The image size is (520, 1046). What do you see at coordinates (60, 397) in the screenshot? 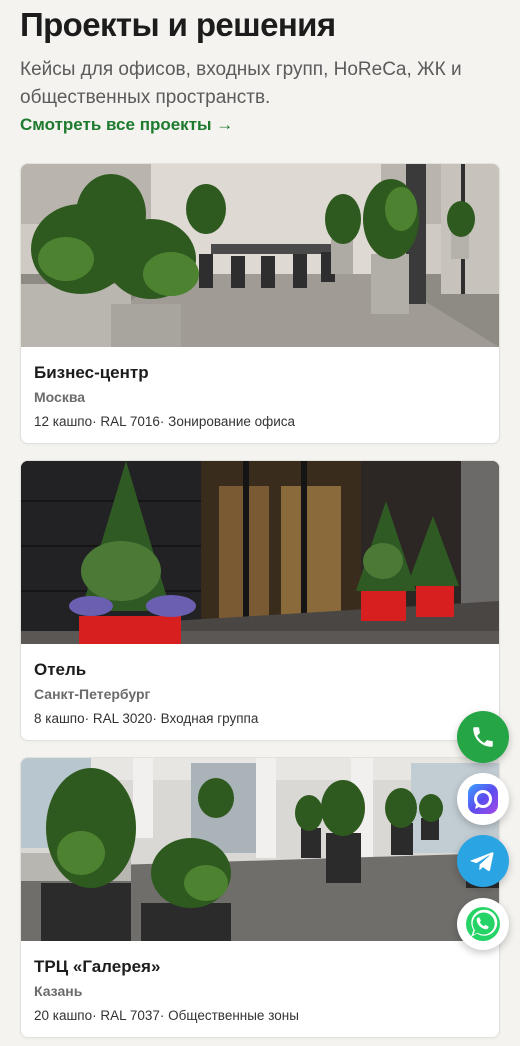
I see `project-city: Москва` at bounding box center [60, 397].